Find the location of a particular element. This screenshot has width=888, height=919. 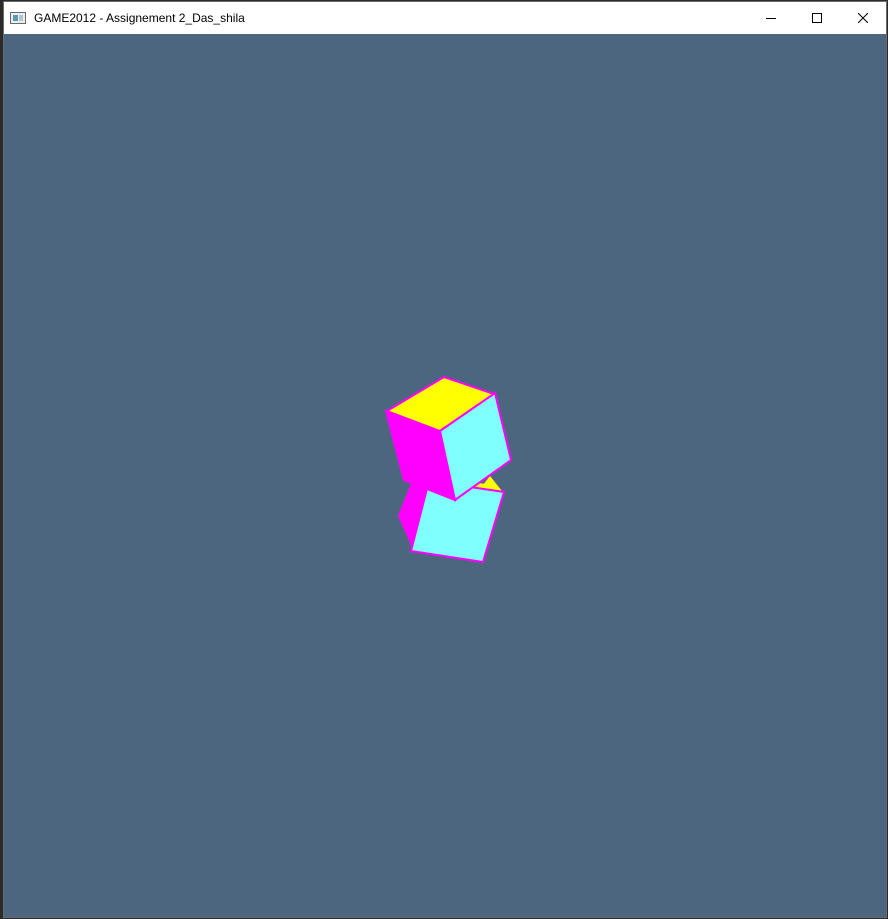

maximize-icon is located at coordinates (817, 18).